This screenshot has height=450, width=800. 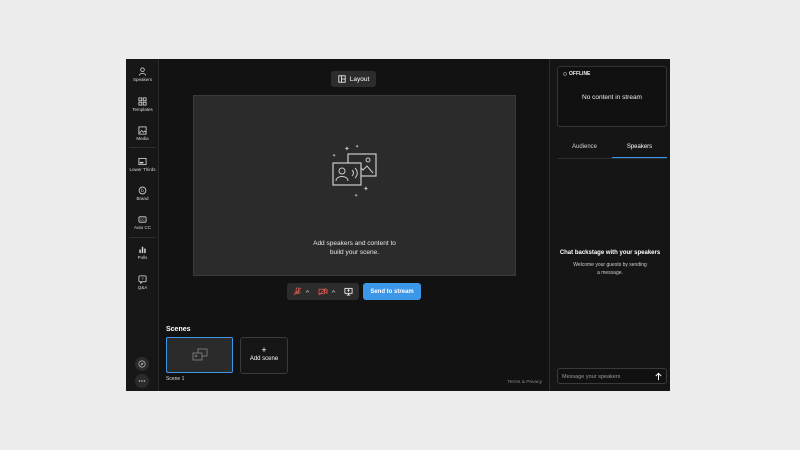 I want to click on chat-empty-title: Chat backstage with your speakers, so click(x=610, y=253).